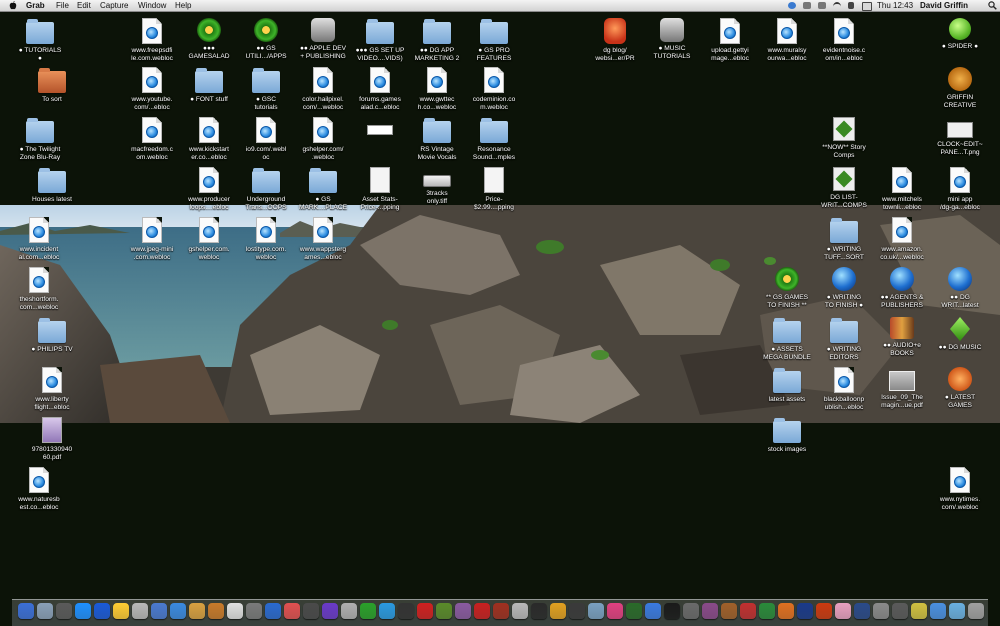 This screenshot has width=1000, height=626. I want to click on desktop-icon: www.nytimes. com/.webloc, so click(960, 489).